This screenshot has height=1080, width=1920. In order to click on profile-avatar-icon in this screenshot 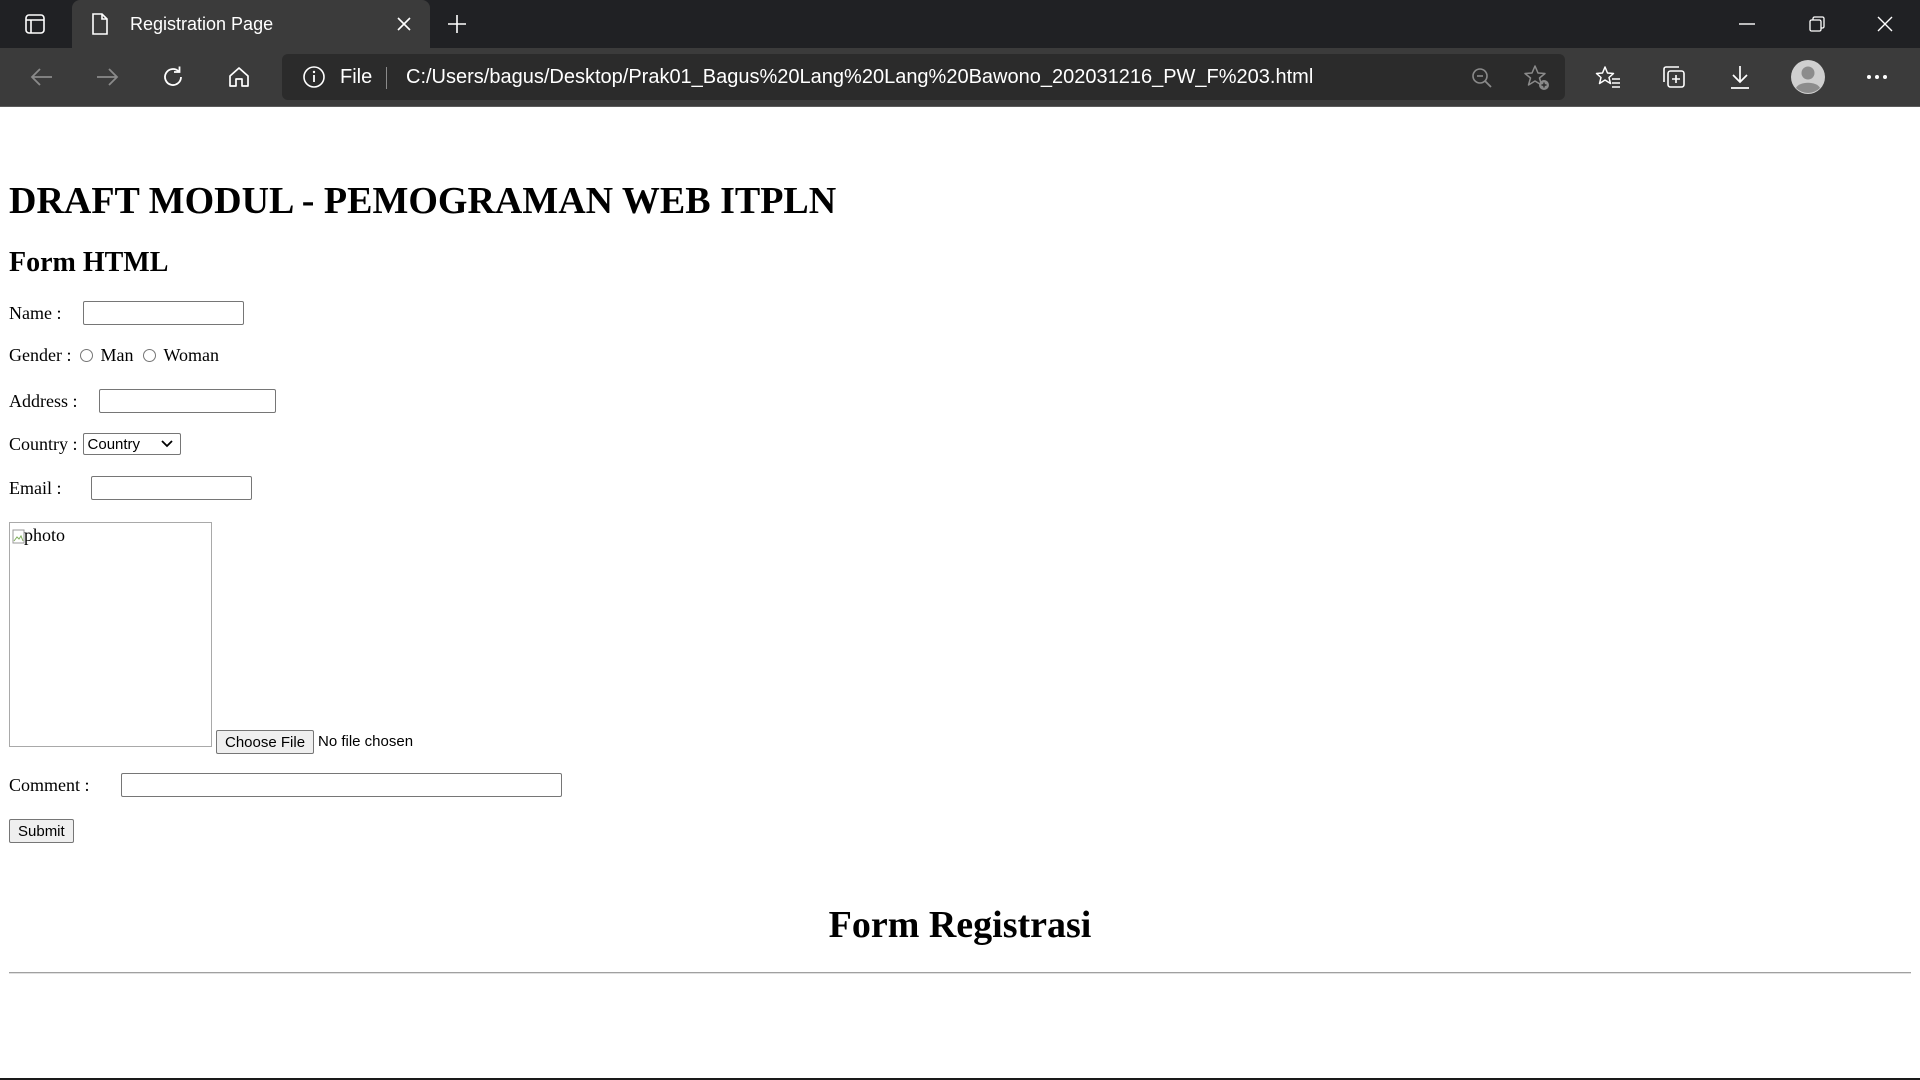, I will do `click(1808, 77)`.